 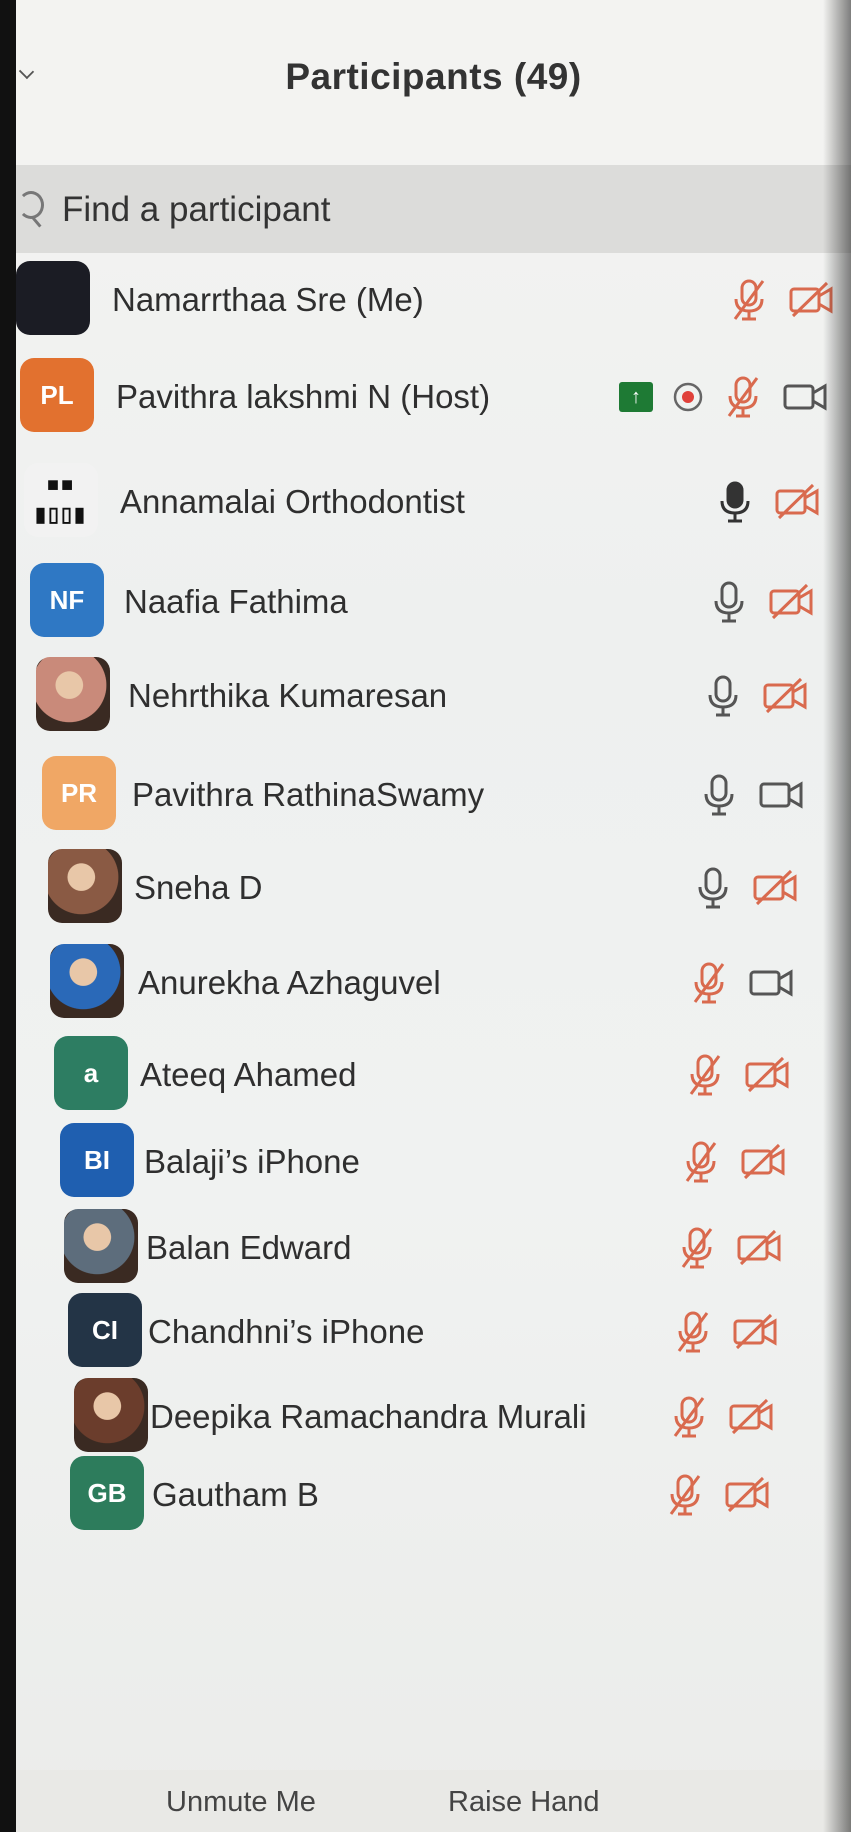 I want to click on participant-name: Pavithra RathinaSwamy, so click(x=308, y=794).